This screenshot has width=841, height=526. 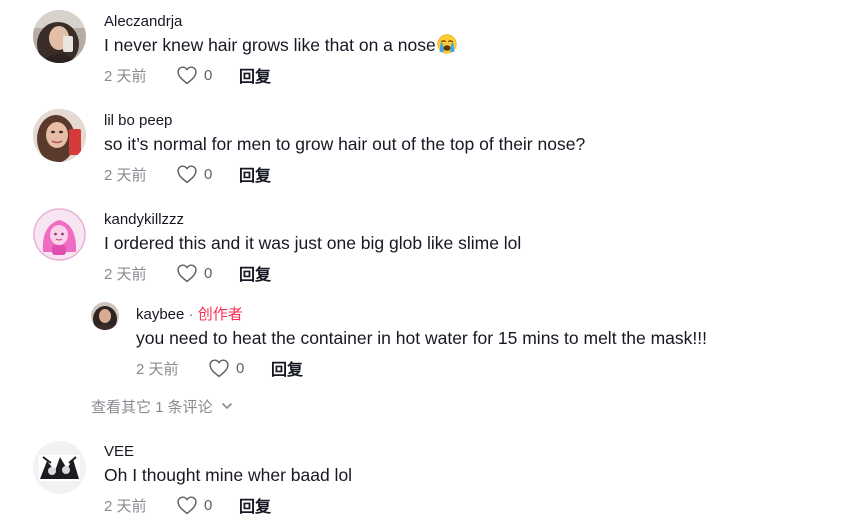 What do you see at coordinates (138, 121) in the screenshot?
I see `comment-username: lil bo peep` at bounding box center [138, 121].